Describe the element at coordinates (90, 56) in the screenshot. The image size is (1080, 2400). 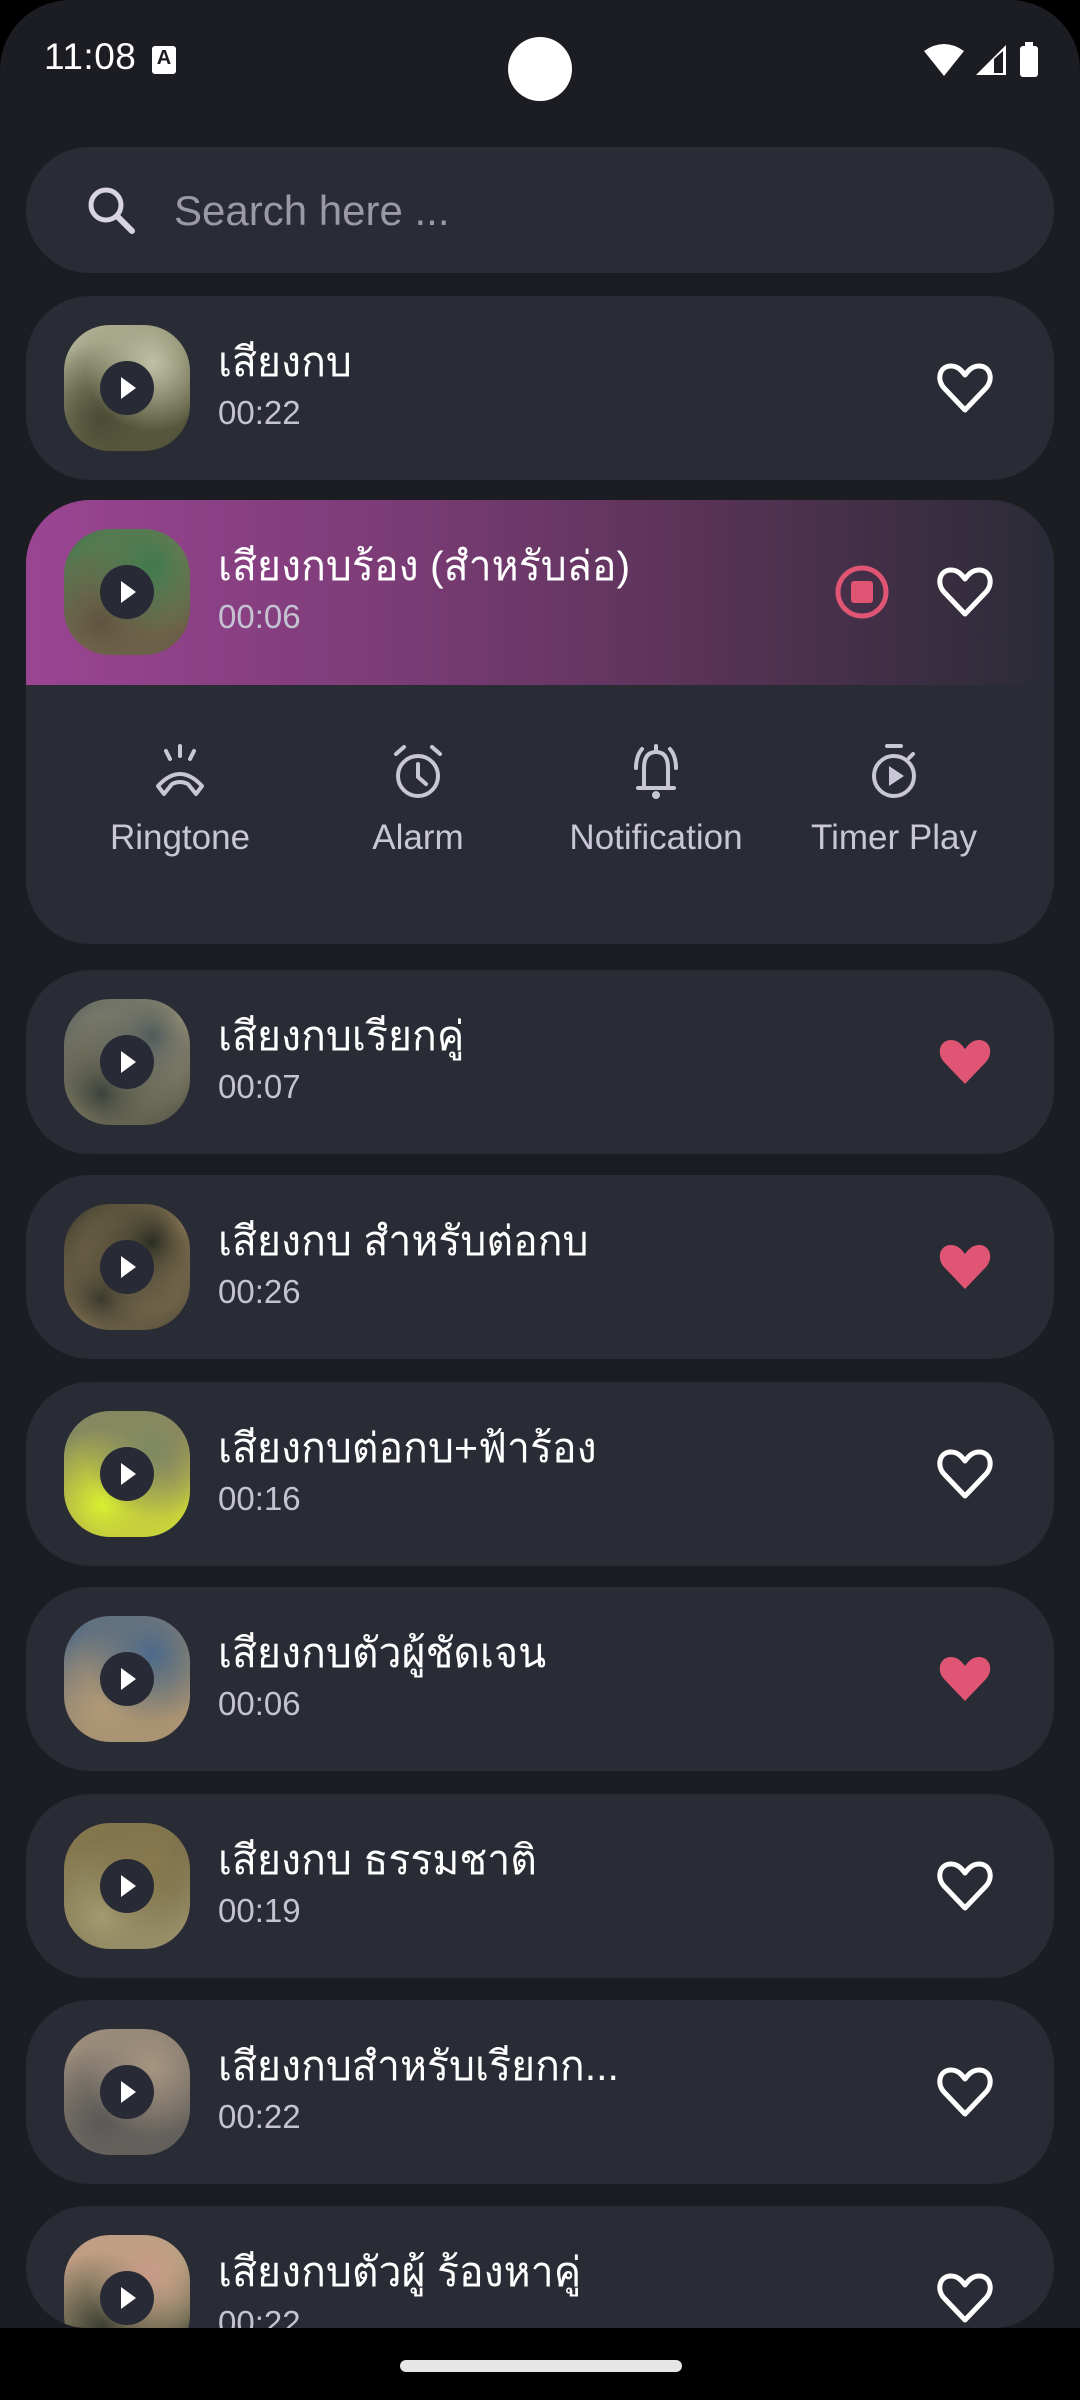
I see `status-time: 11:08` at that location.